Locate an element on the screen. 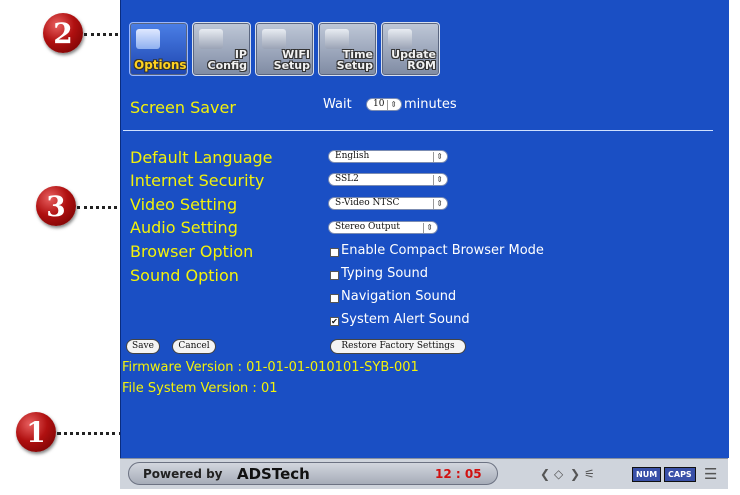 The width and height of the screenshot is (740, 495). save-button: Save is located at coordinates (143, 346).